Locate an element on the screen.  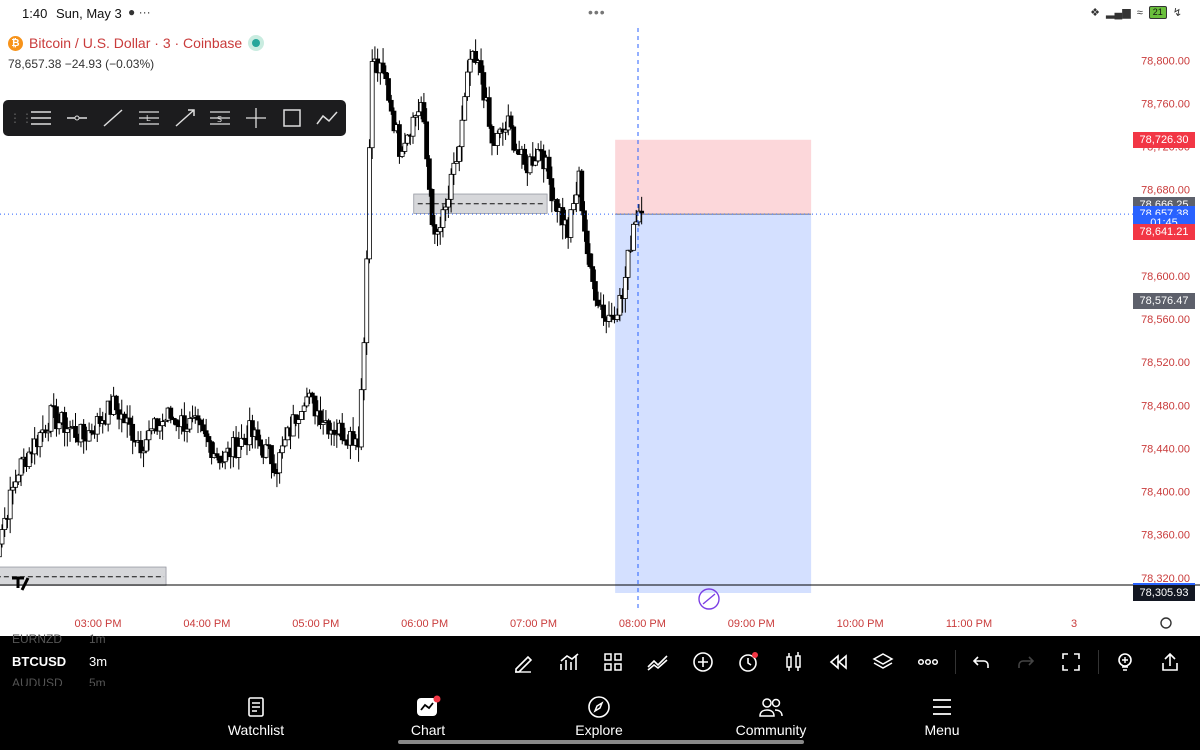
symbol-title: Bitcoin / U.S. Dollar · 3 · Coinbase is located at coordinates (135, 43).